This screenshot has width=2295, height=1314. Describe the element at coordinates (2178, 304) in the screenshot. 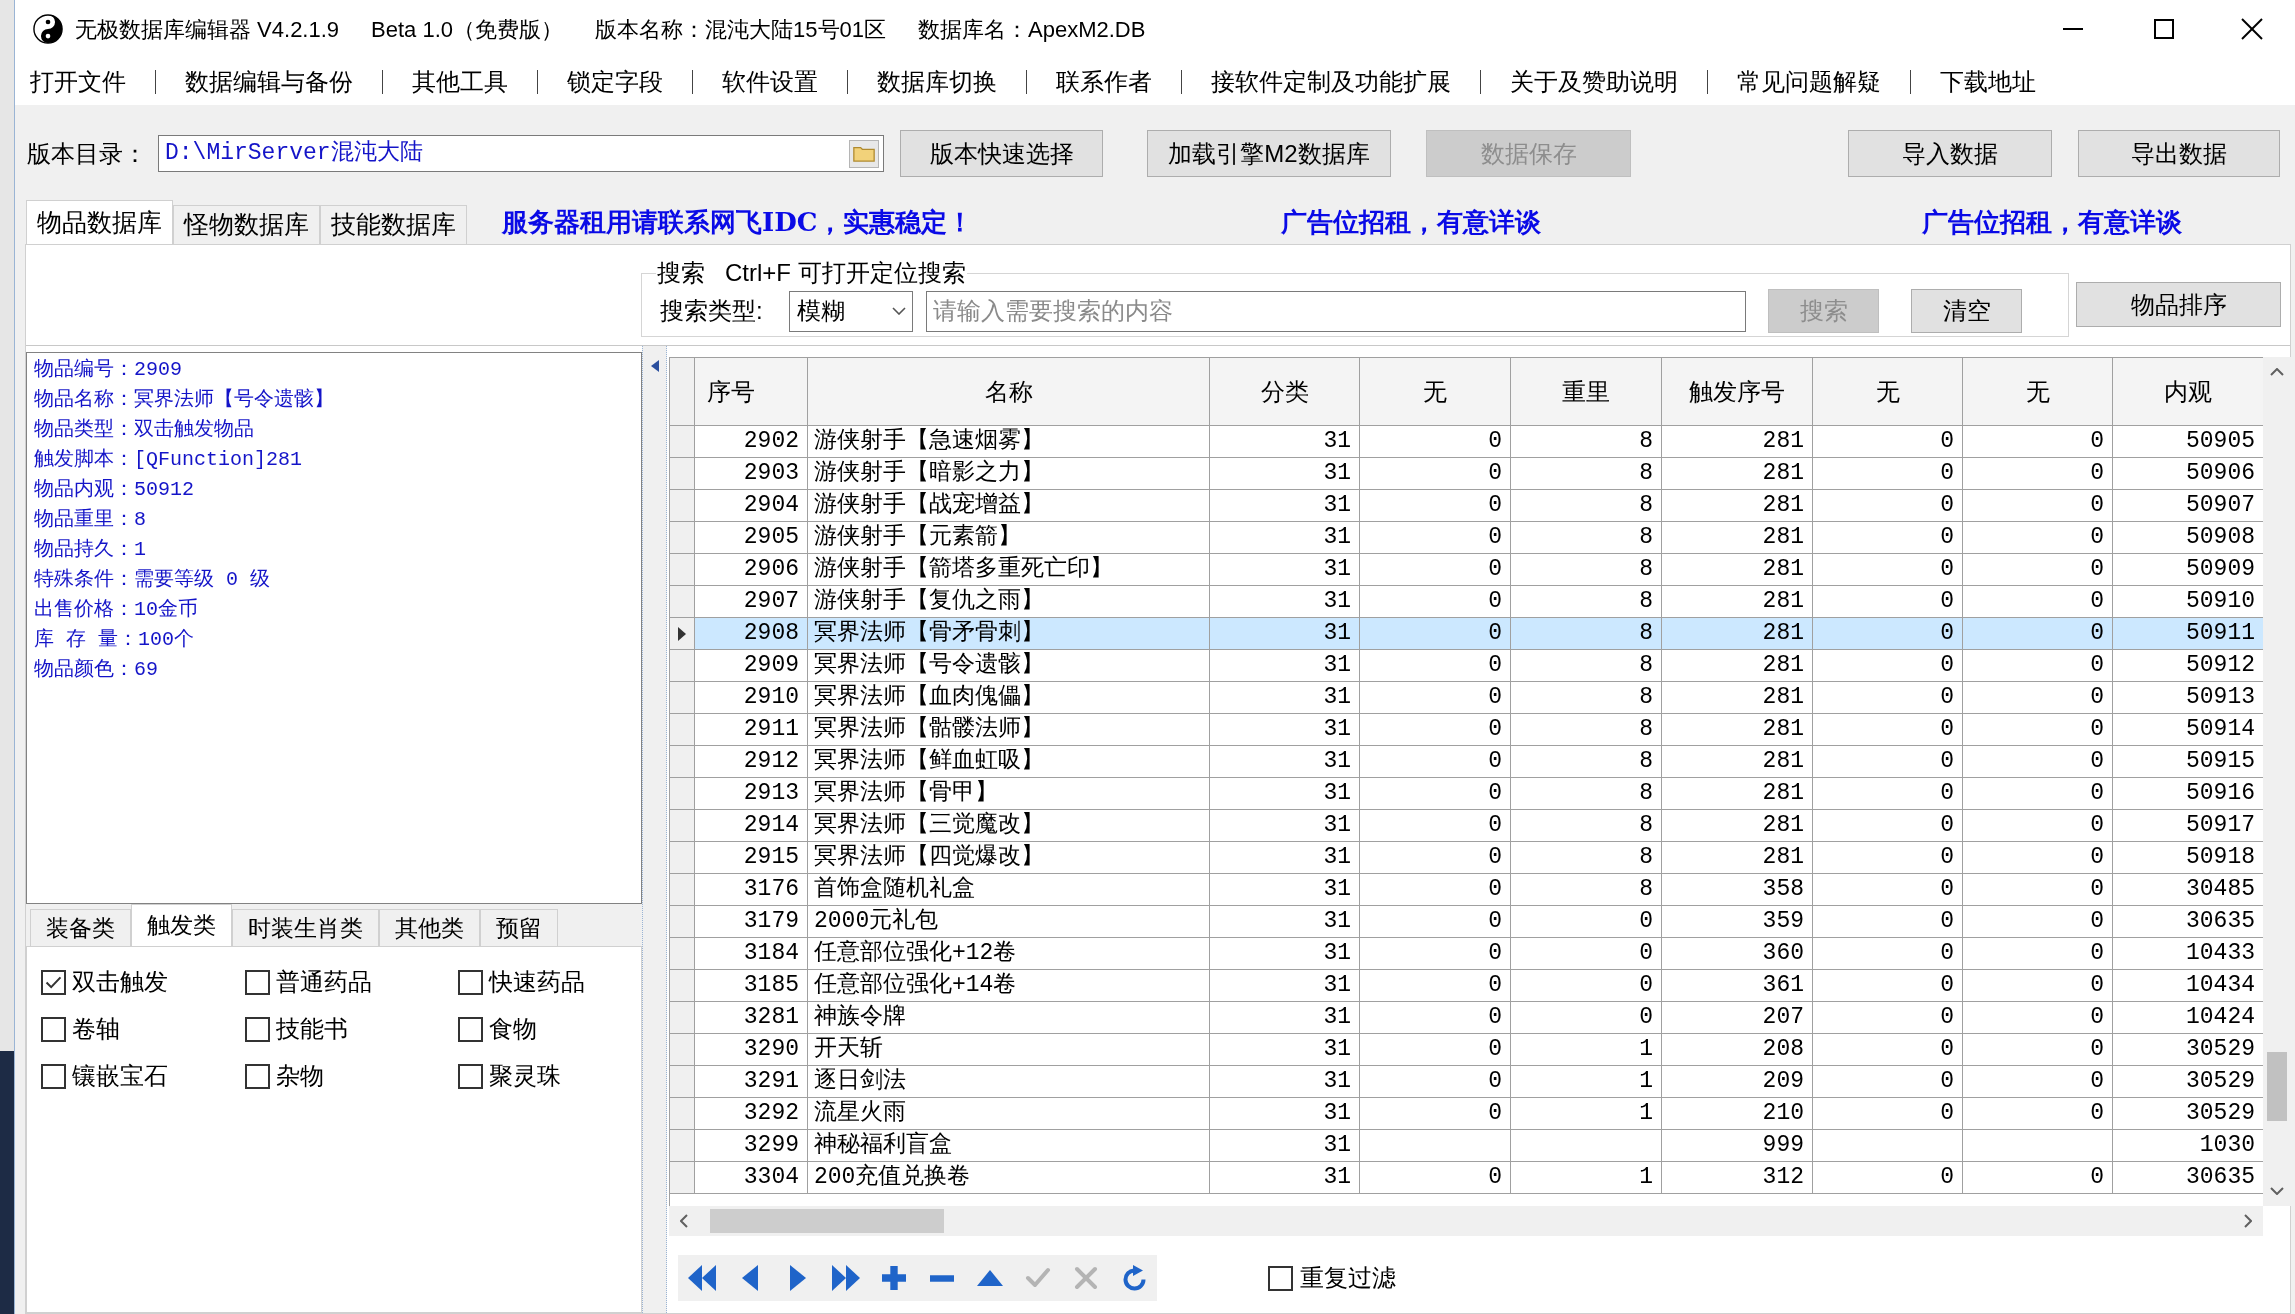

I see `sort-button: 物品排序` at that location.